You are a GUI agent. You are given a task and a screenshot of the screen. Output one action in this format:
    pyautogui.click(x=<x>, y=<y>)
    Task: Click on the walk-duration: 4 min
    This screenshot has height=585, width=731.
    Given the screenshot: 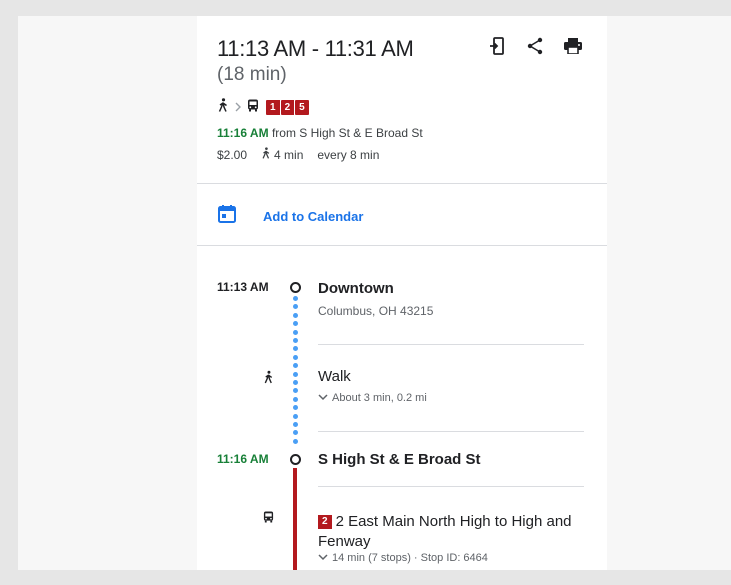 What is the action you would take?
    pyautogui.click(x=282, y=154)
    